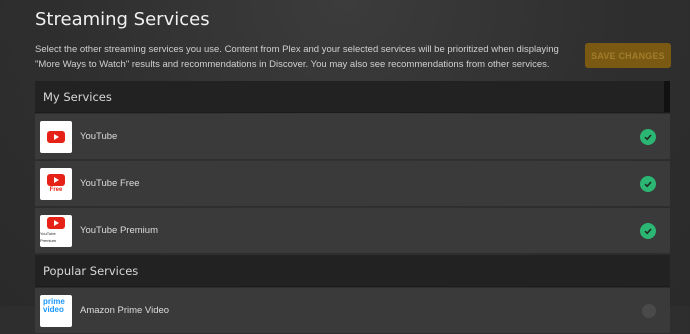 This screenshot has width=690, height=334. What do you see at coordinates (352, 97) in the screenshot?
I see `section-header-my-services: My Services` at bounding box center [352, 97].